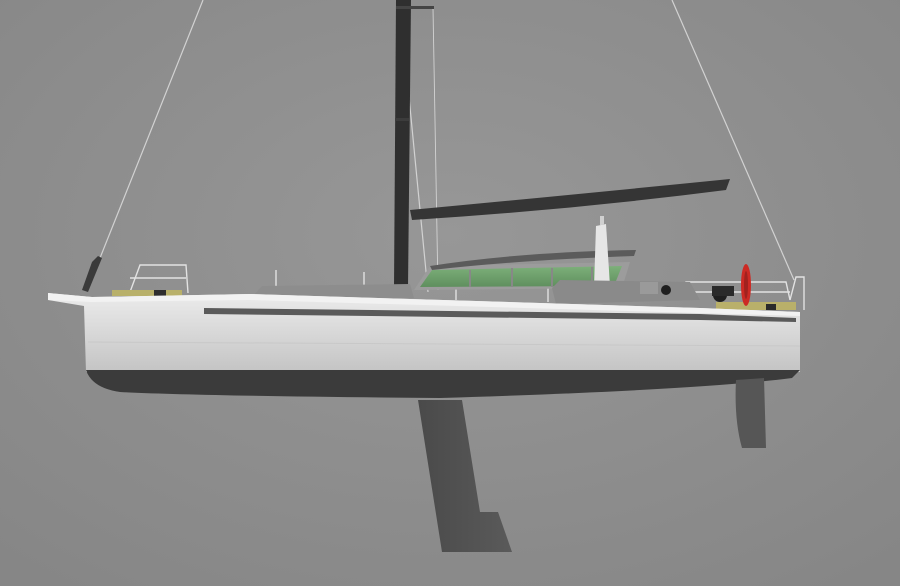  What do you see at coordinates (750, 413) in the screenshot?
I see `rudder` at bounding box center [750, 413].